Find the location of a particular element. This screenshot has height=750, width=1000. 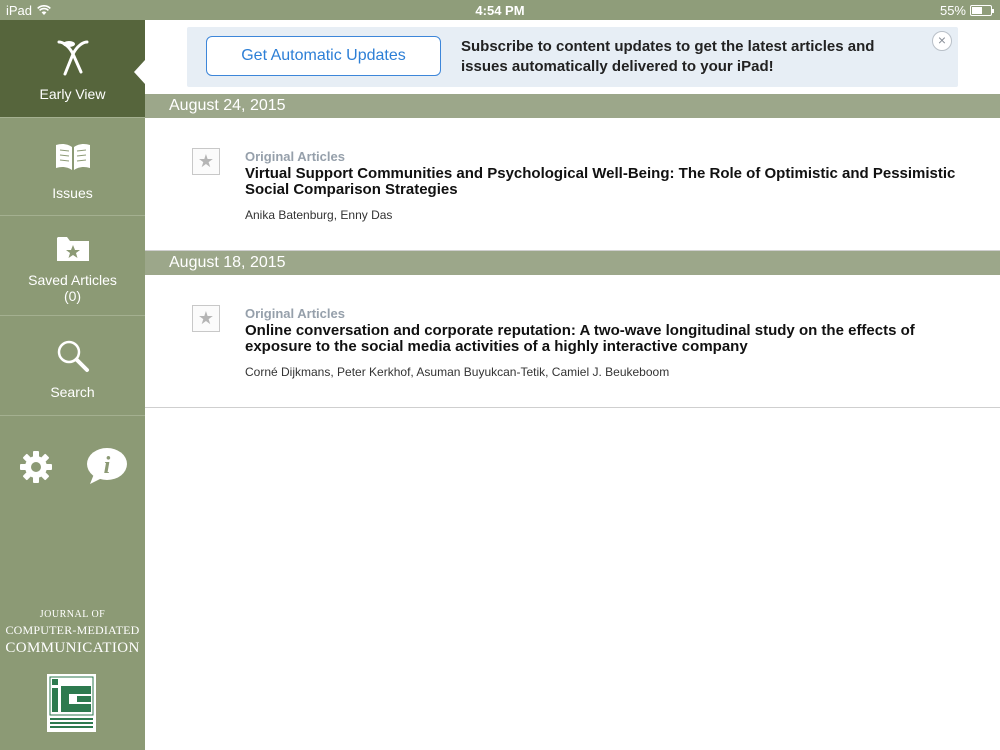

sidebar-item-label: Search is located at coordinates (72, 392).